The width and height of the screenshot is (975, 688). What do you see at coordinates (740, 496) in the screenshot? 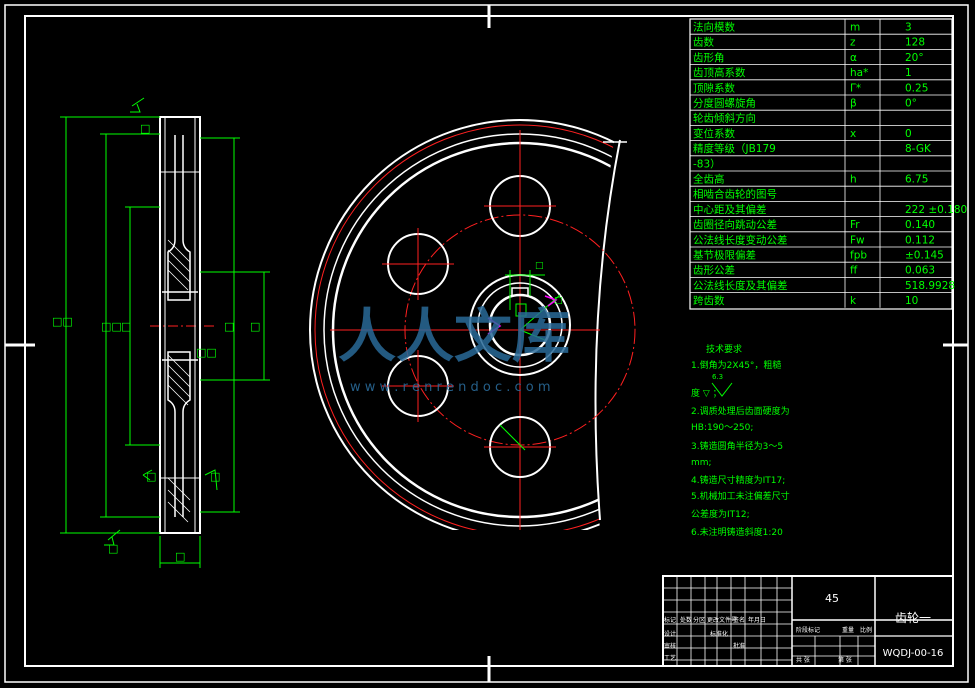
I see `tech-line: 5.机械加工未注偏差尺寸` at bounding box center [740, 496].